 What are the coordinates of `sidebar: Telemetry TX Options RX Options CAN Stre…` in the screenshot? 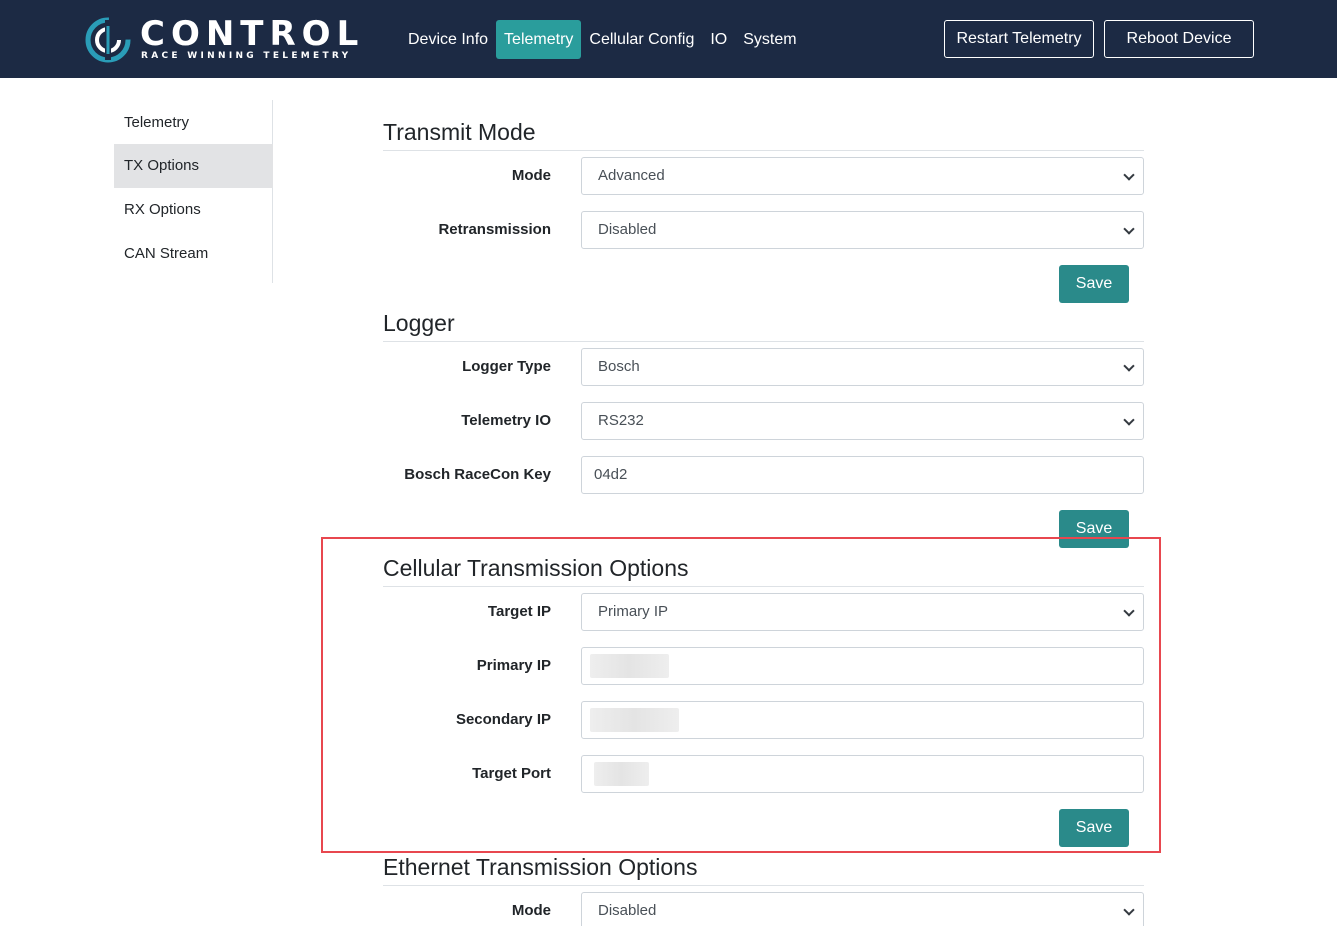 It's located at (193, 191).